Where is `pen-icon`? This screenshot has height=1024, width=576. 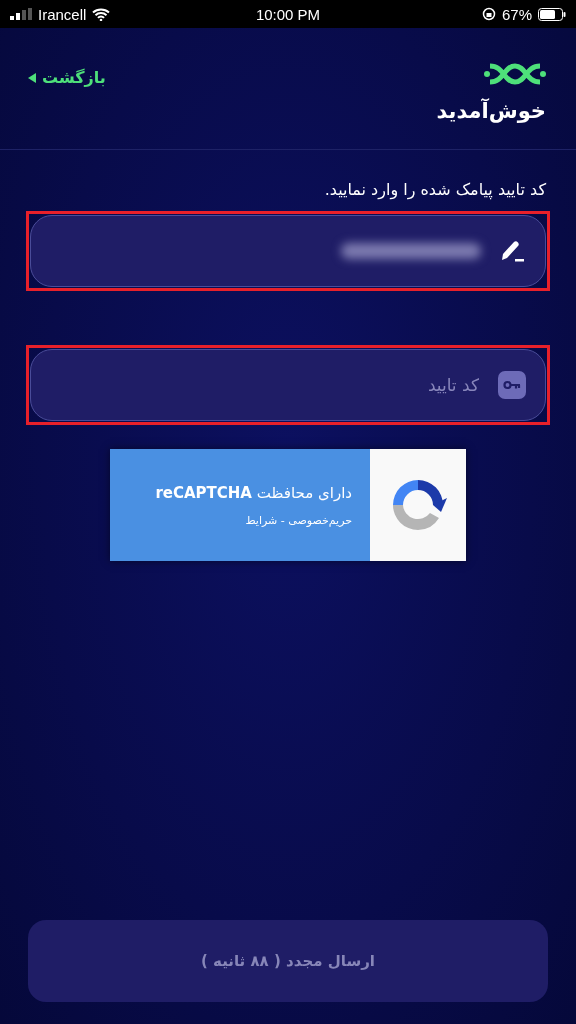
pen-icon is located at coordinates (512, 251).